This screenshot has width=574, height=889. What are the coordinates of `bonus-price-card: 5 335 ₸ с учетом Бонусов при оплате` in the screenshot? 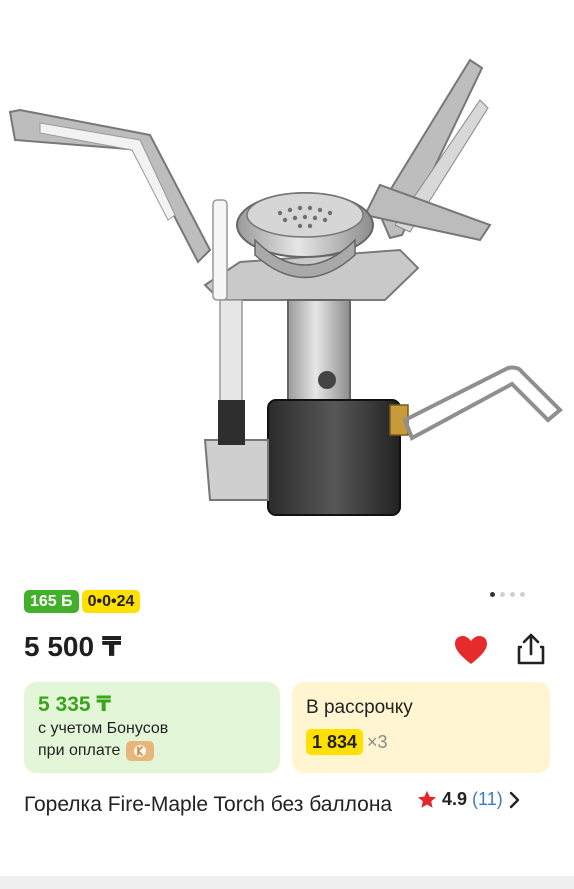 It's located at (152, 727).